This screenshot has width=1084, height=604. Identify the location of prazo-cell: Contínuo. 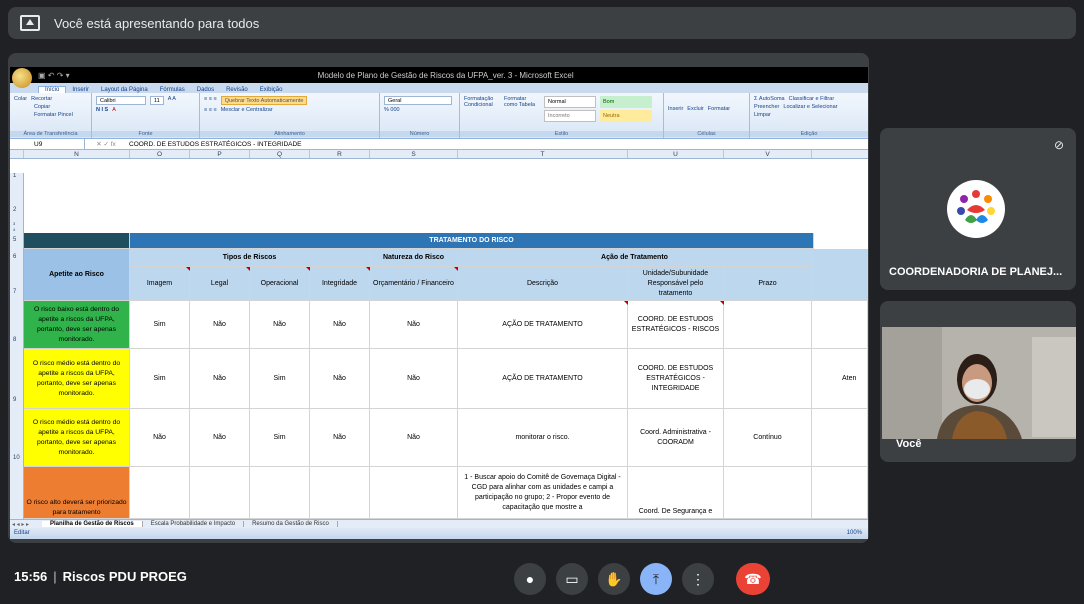
(768, 438).